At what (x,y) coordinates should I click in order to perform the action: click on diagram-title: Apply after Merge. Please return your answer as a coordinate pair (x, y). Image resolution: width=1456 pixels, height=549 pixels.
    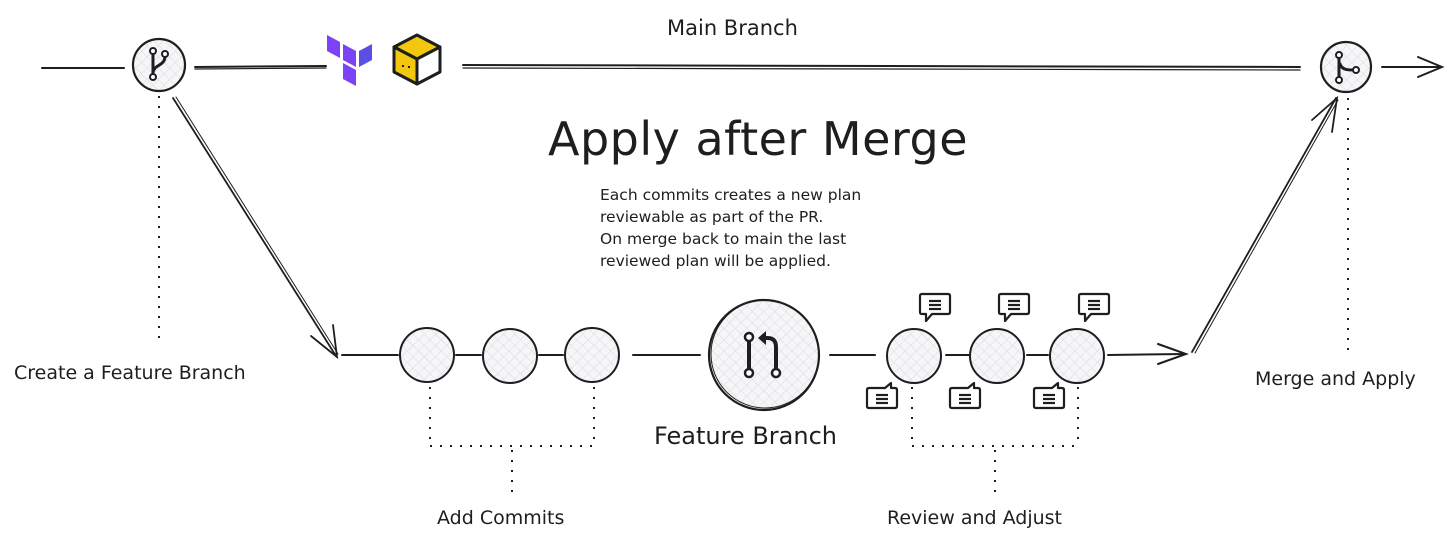
    Looking at the image, I should click on (758, 139).